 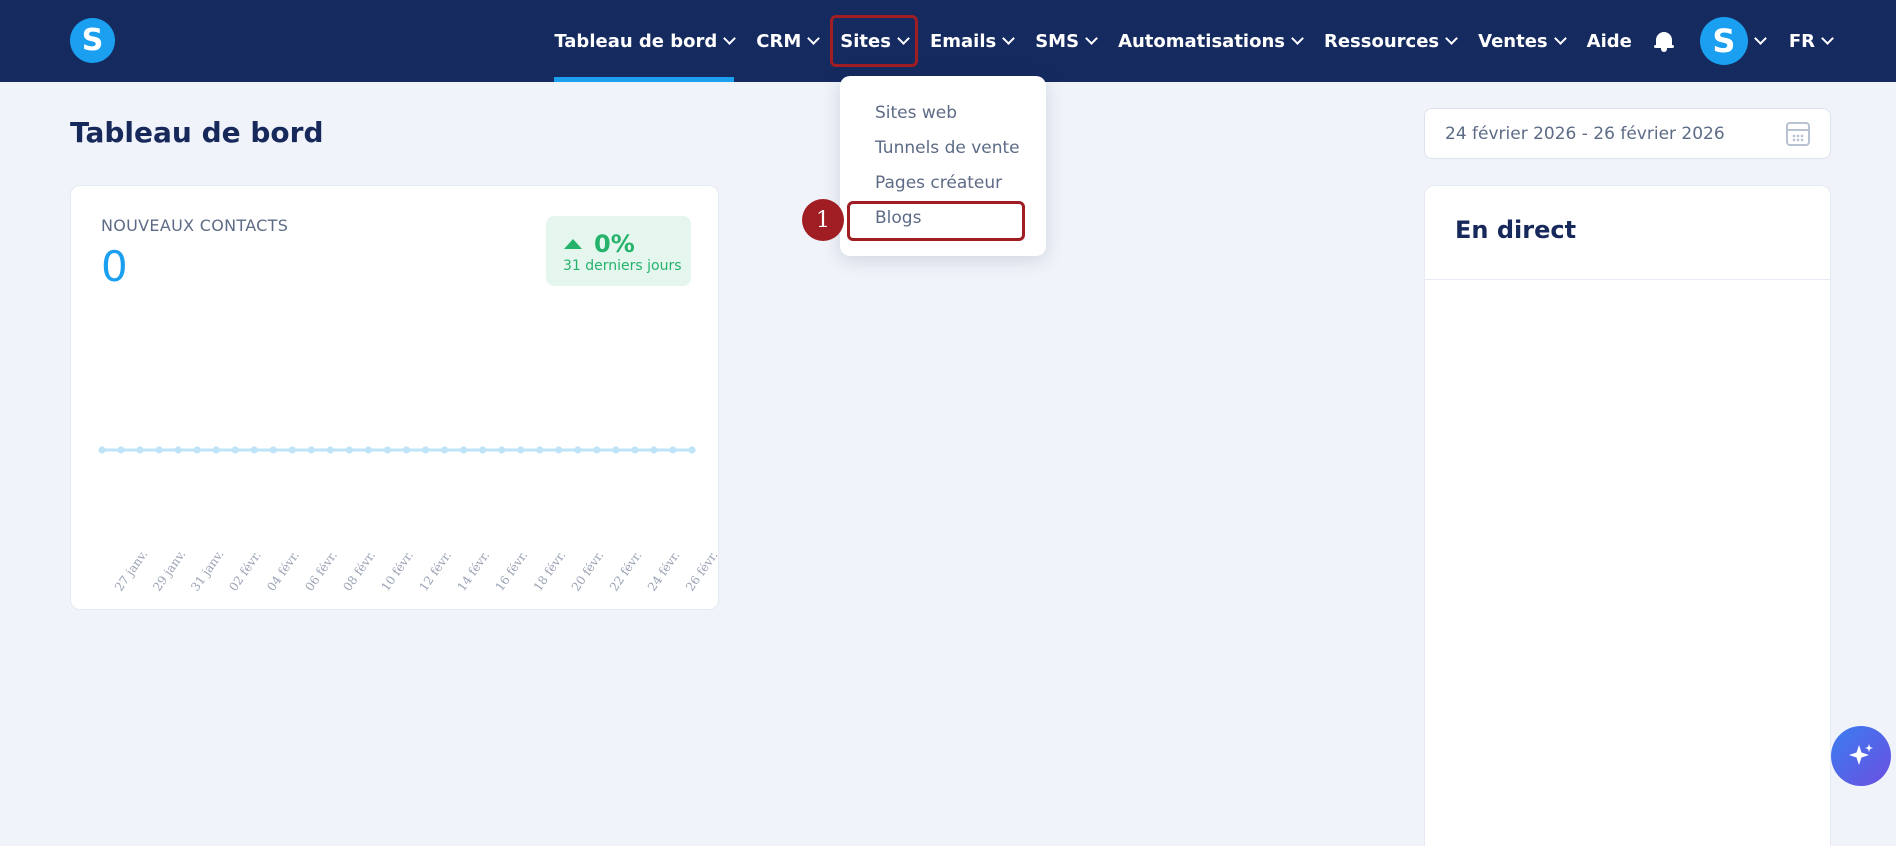 I want to click on x-tick-label: 06 févr., so click(x=321, y=570).